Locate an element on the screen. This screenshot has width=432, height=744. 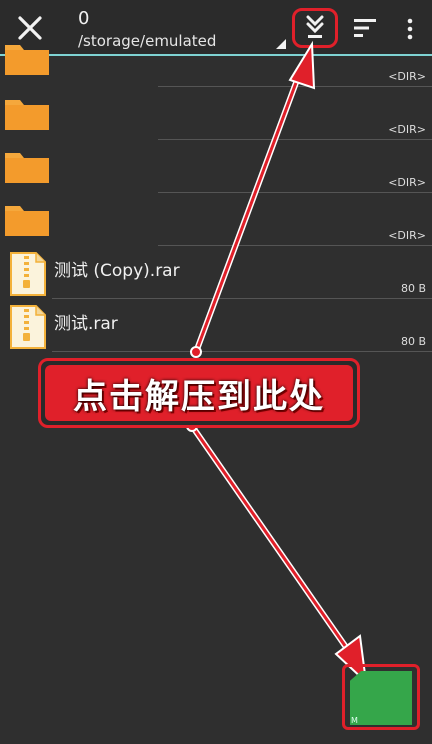
extract-fab-button is located at coordinates (381, 698).